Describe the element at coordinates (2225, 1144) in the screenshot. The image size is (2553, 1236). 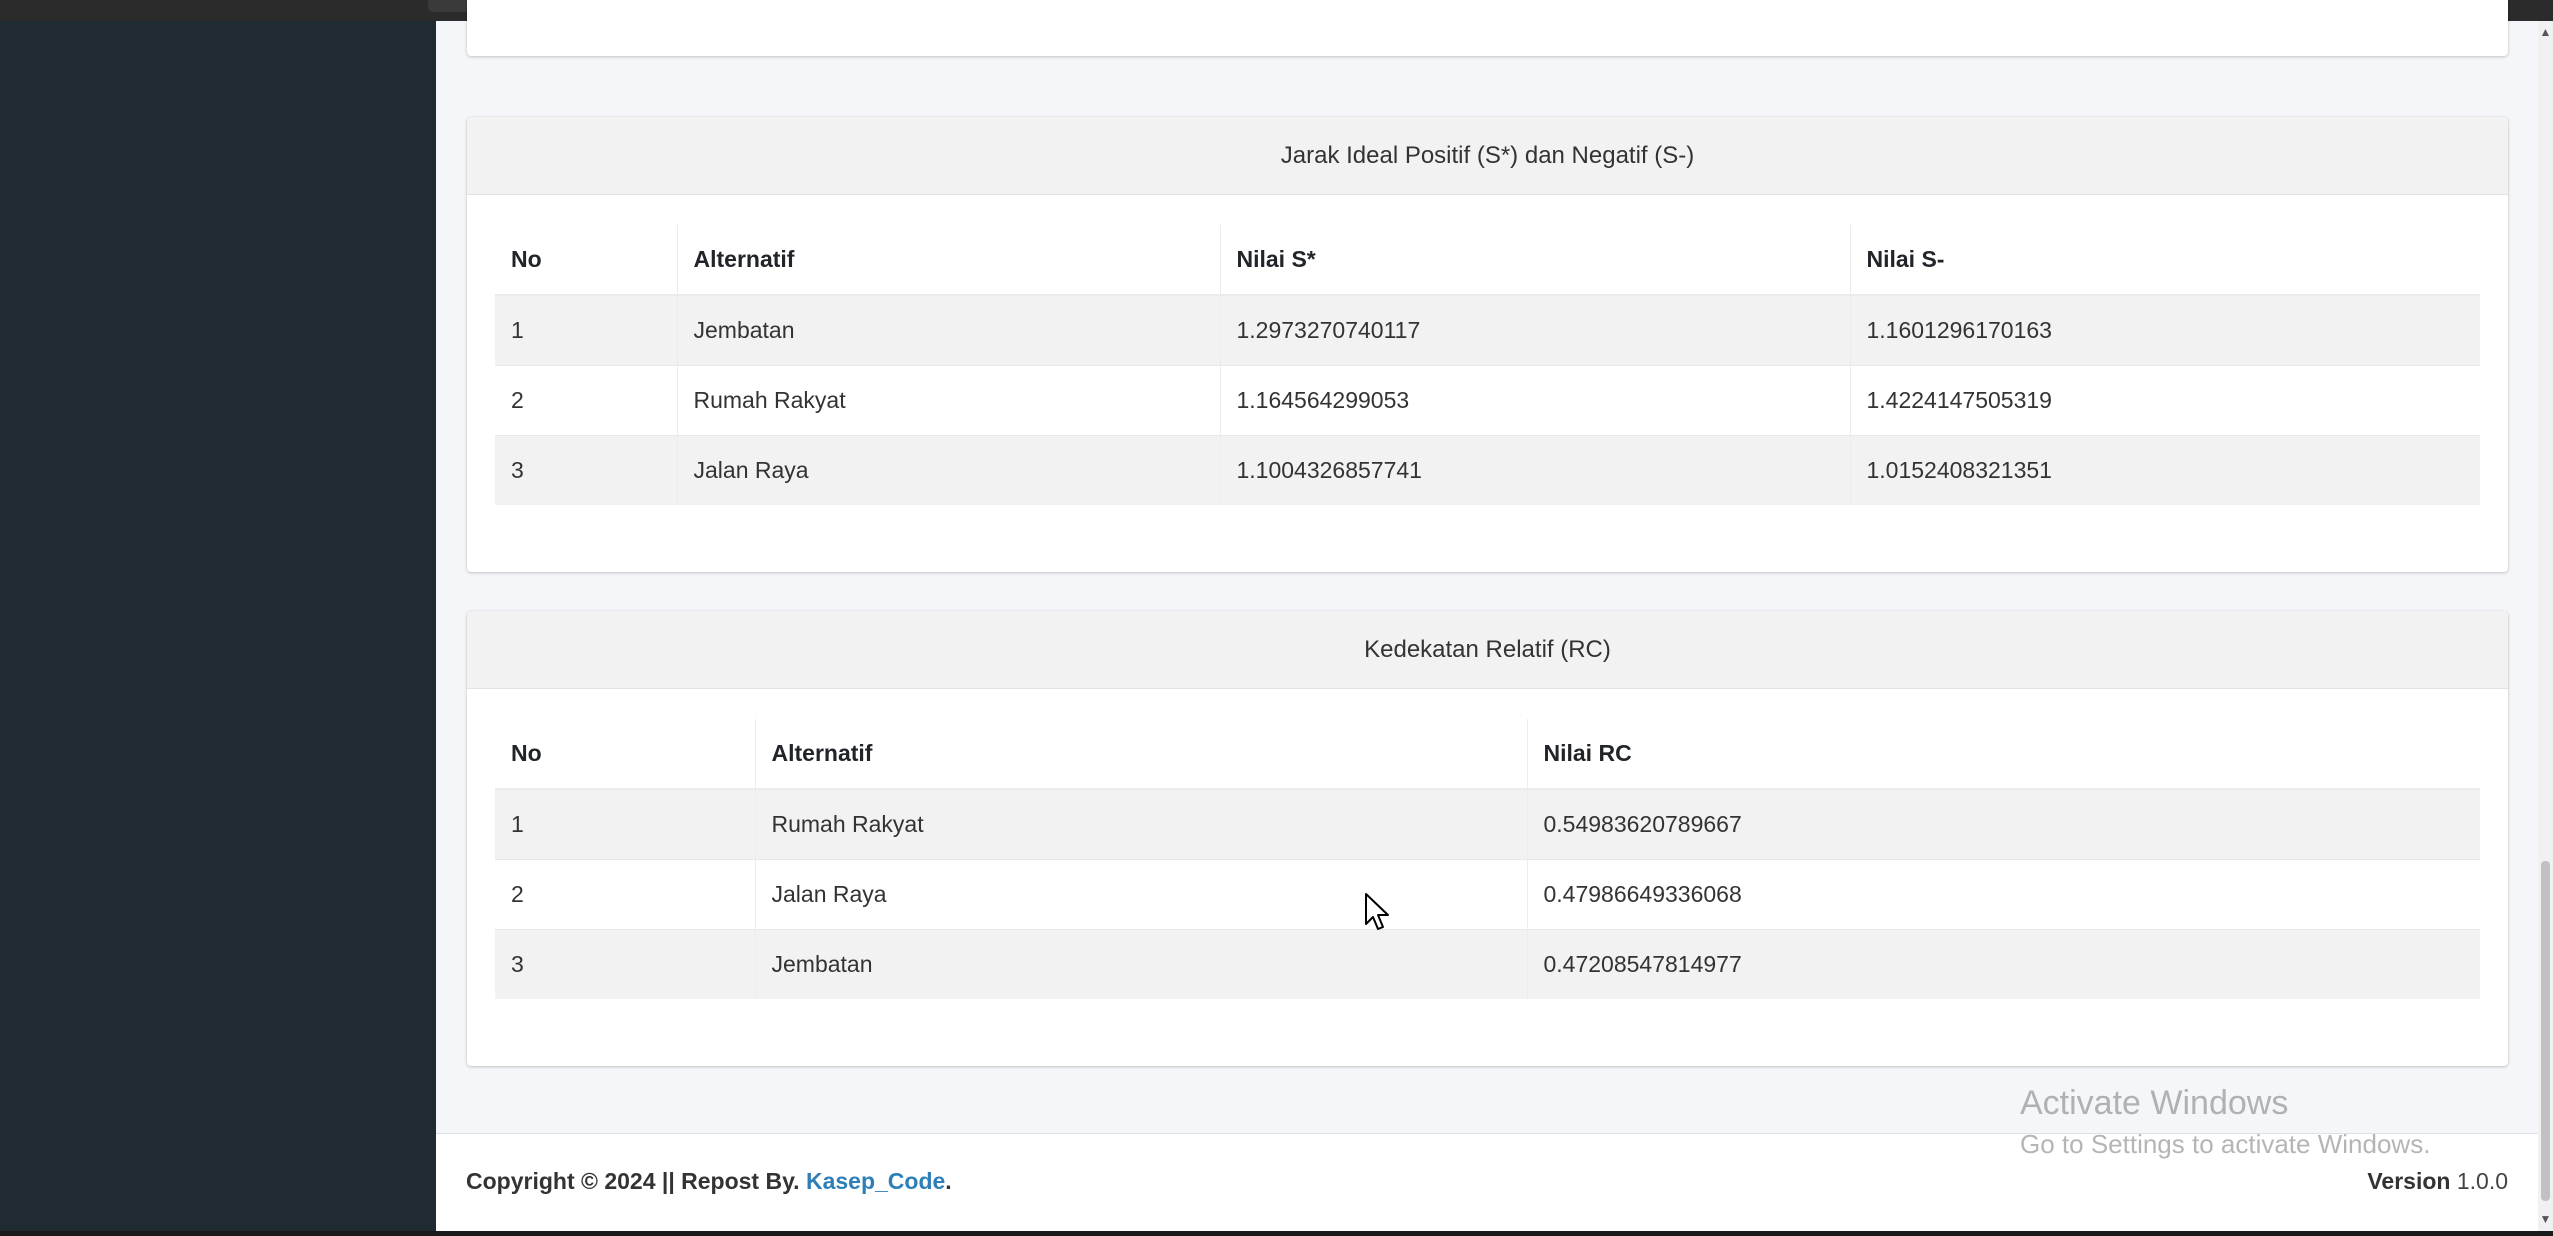
I see `watermark-line-2: Go to Settings to activate Windows.` at that location.